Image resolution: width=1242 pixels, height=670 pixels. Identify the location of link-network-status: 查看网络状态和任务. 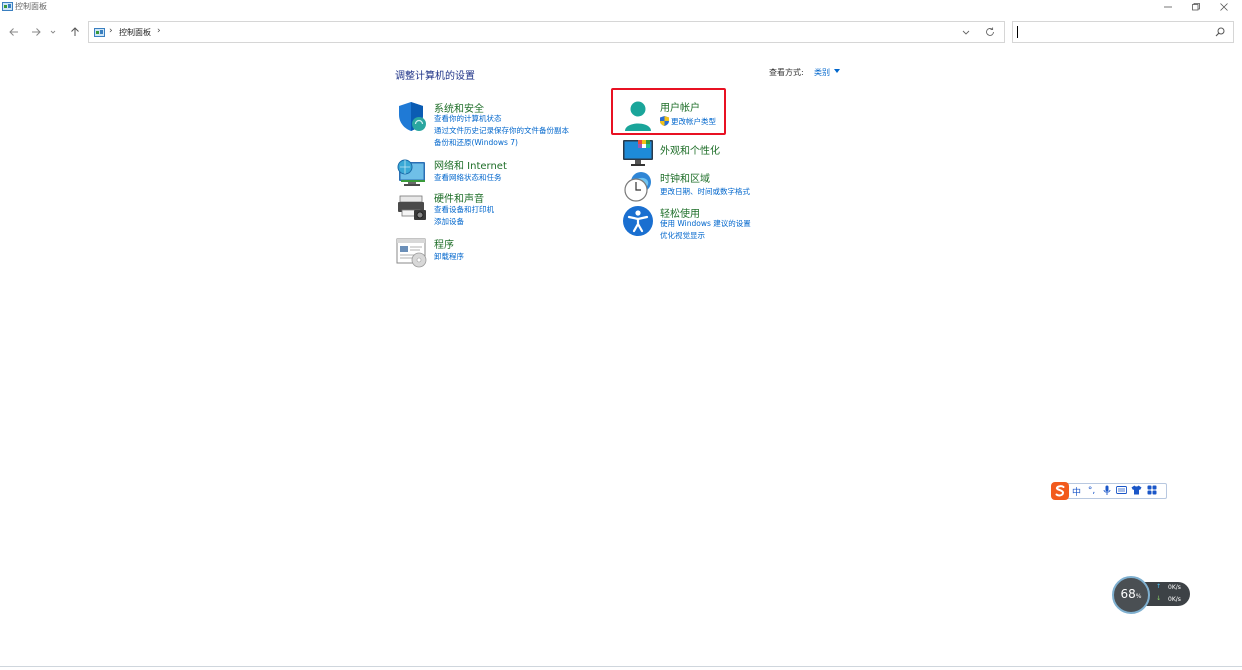
(468, 177).